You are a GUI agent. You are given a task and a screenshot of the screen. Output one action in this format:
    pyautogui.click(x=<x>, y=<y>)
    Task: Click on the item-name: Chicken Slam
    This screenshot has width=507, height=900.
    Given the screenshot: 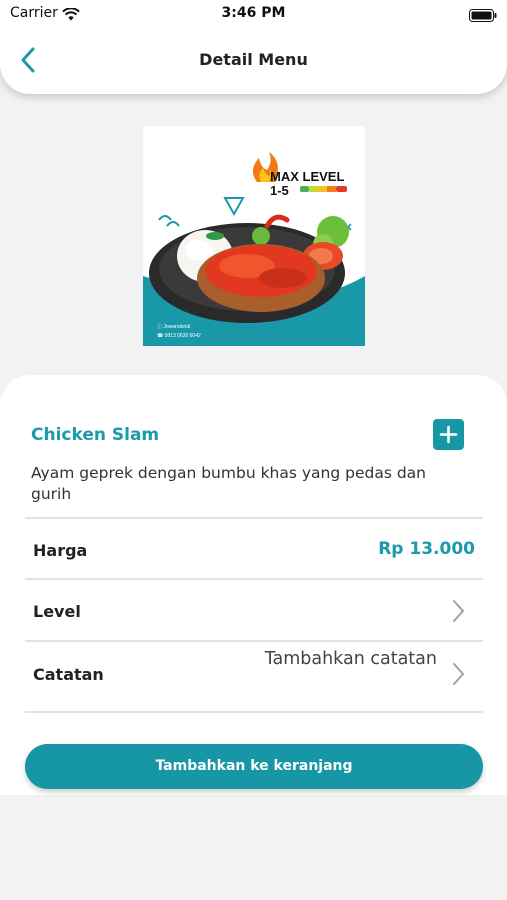 What is the action you would take?
    pyautogui.click(x=95, y=435)
    